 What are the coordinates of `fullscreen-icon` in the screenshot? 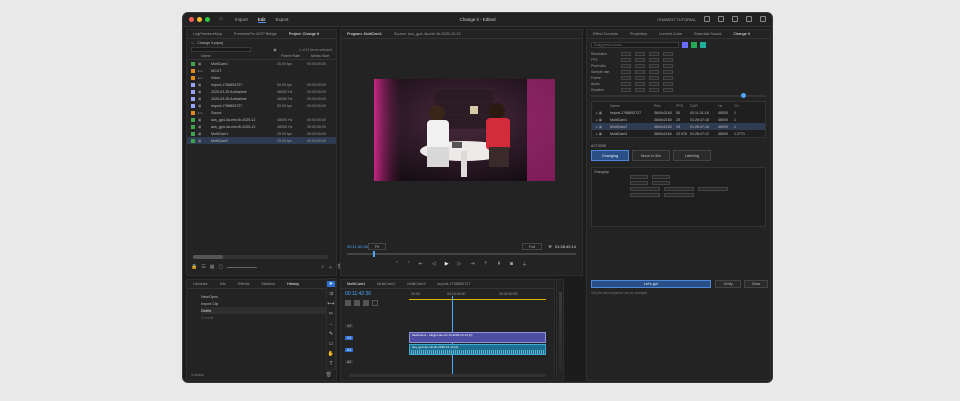 It's located at (763, 19).